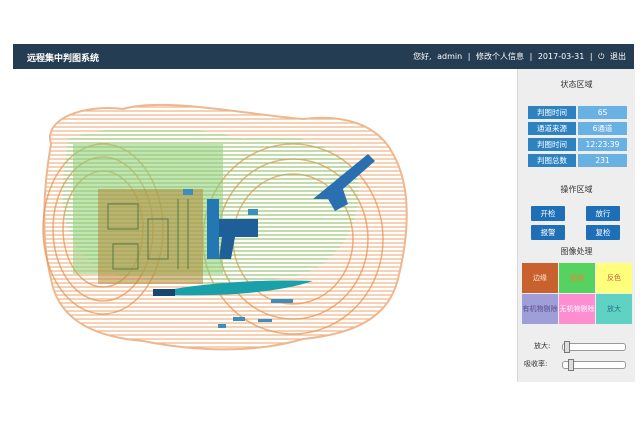 The height and width of the screenshot is (430, 640). Describe the element at coordinates (571, 365) in the screenshot. I see `absorb-slider-thumb` at that location.